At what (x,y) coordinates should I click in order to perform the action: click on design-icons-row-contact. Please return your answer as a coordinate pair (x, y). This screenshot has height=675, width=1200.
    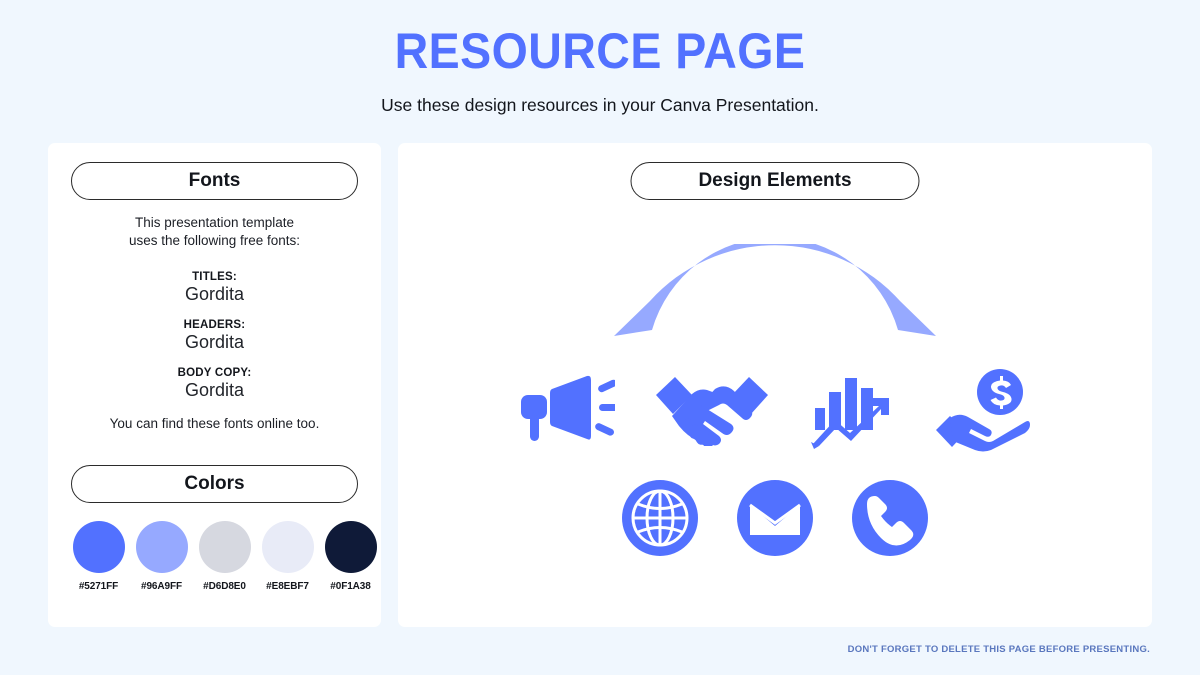
    Looking at the image, I should click on (775, 518).